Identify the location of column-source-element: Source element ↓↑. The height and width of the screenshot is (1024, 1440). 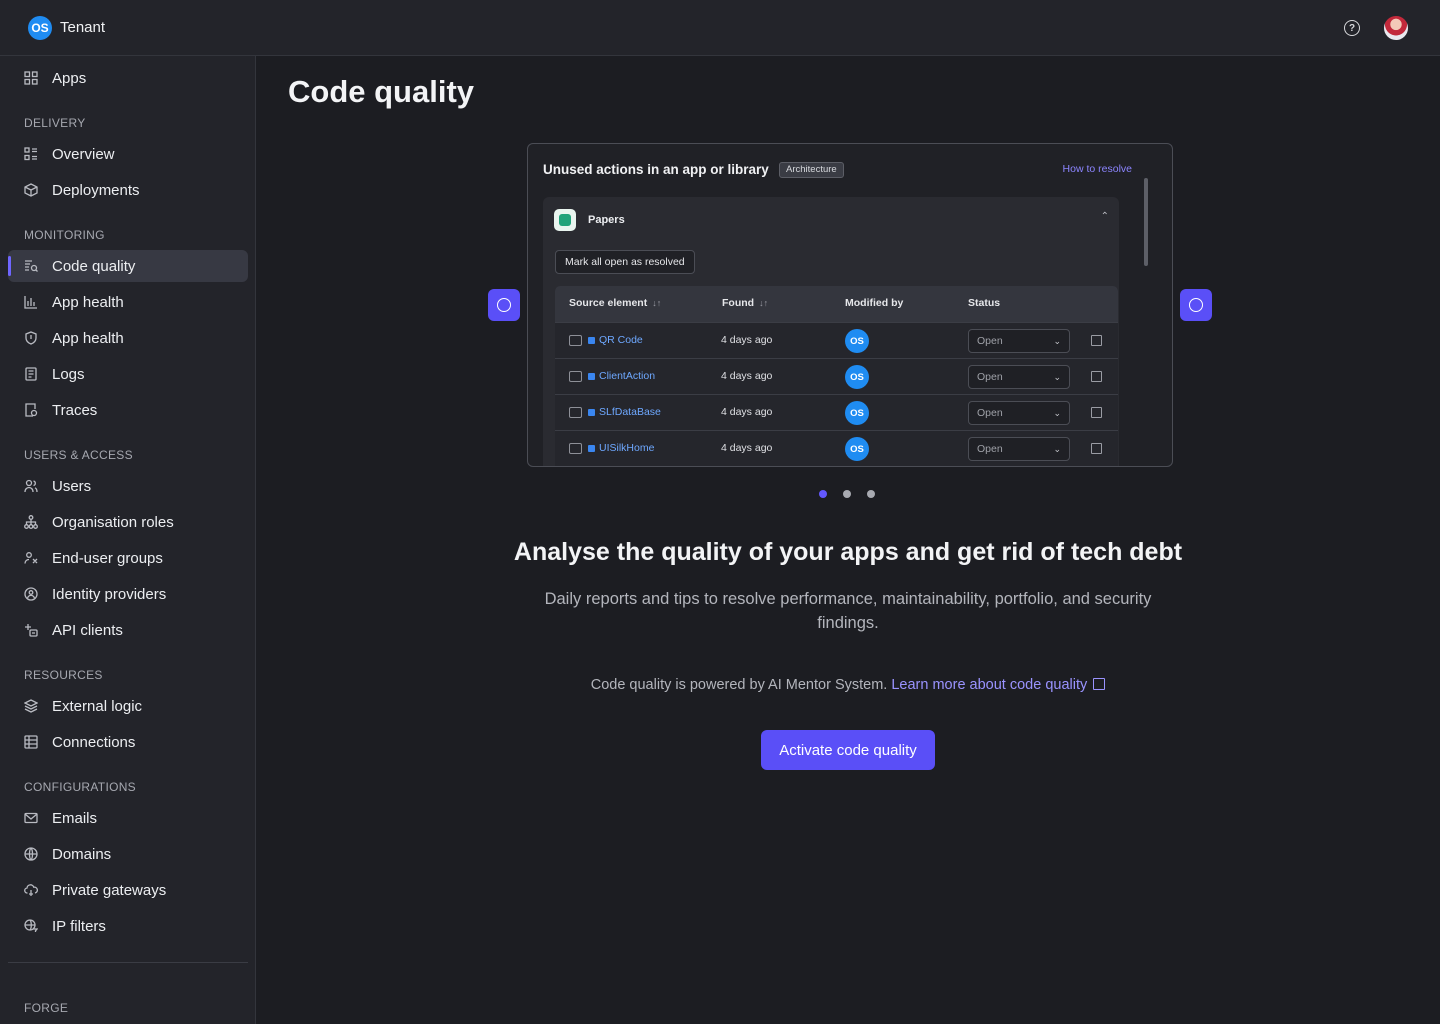
(615, 303).